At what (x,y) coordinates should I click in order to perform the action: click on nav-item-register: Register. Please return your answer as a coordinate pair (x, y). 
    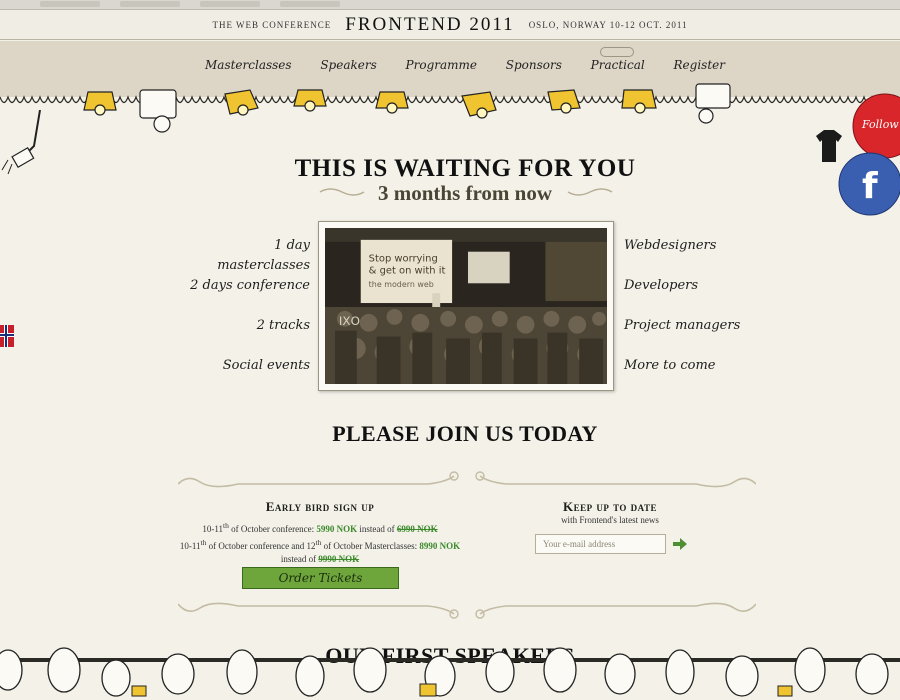
    Looking at the image, I should click on (699, 71).